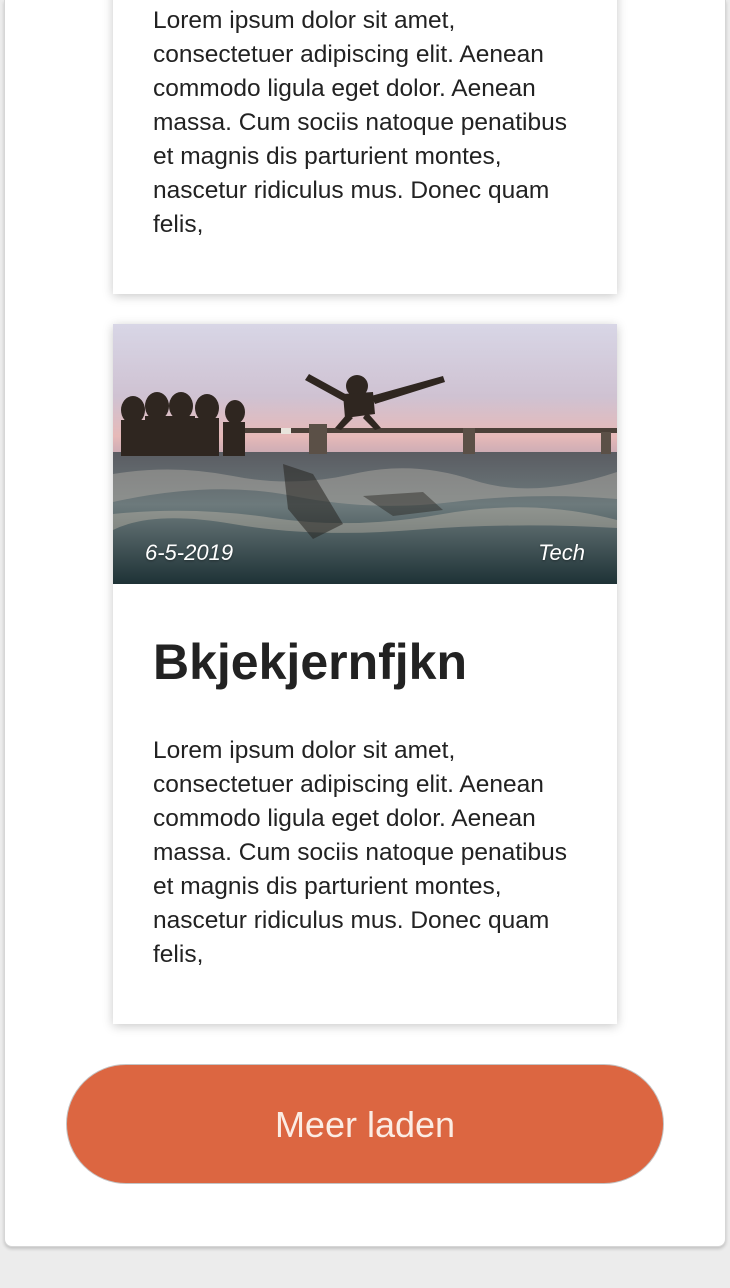 The image size is (730, 1288). I want to click on post-image: 6-5-2019 Tech, so click(365, 454).